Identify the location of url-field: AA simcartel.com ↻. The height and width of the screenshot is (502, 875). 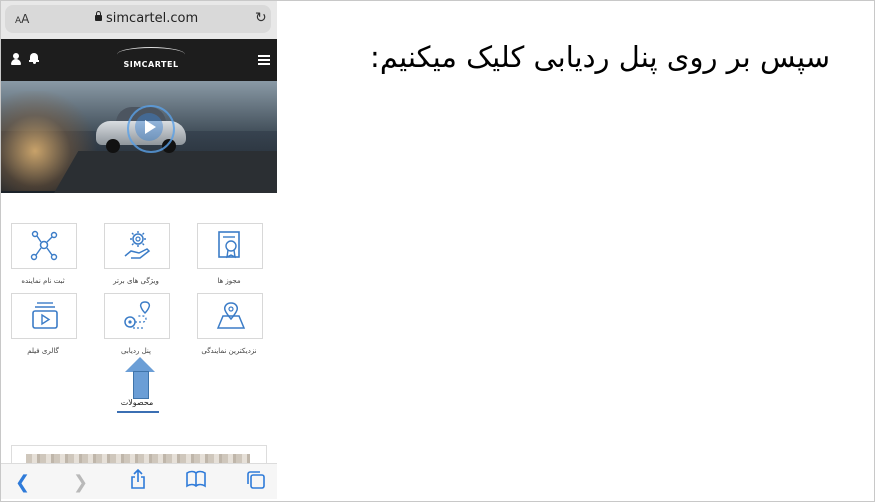
(138, 19).